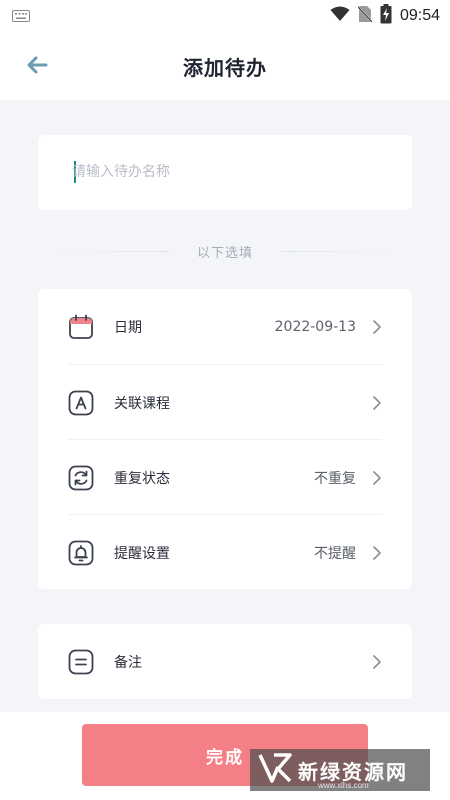  I want to click on bell-icon, so click(81, 553).